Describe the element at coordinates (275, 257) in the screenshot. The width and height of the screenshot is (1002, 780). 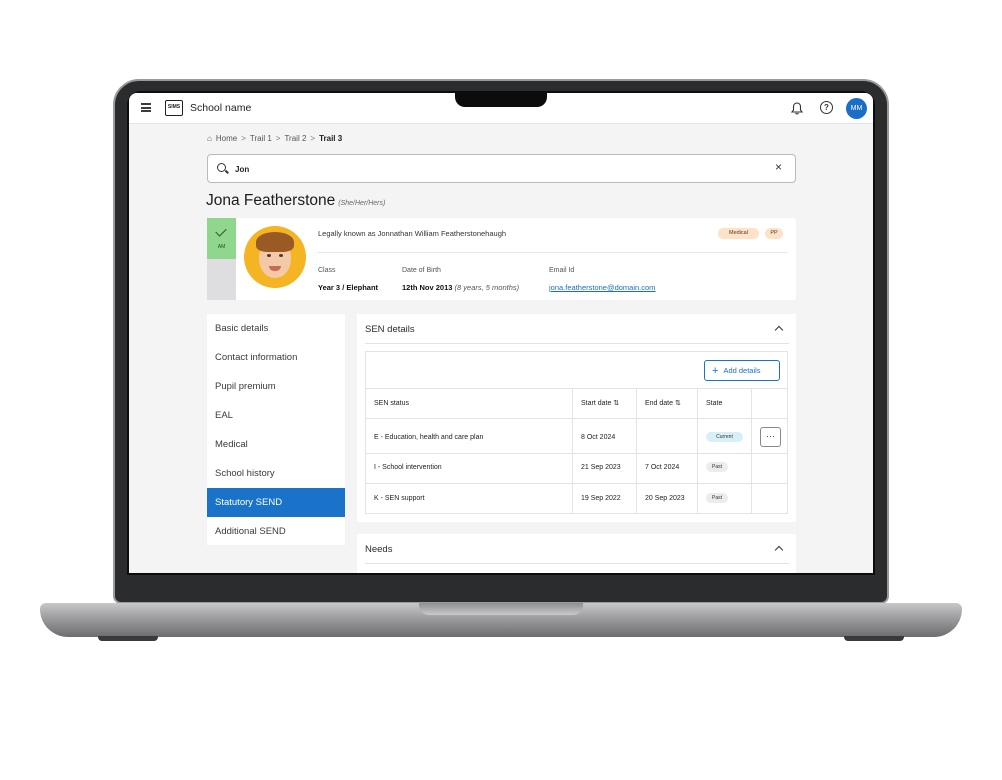
I see `pupil-photo` at that location.